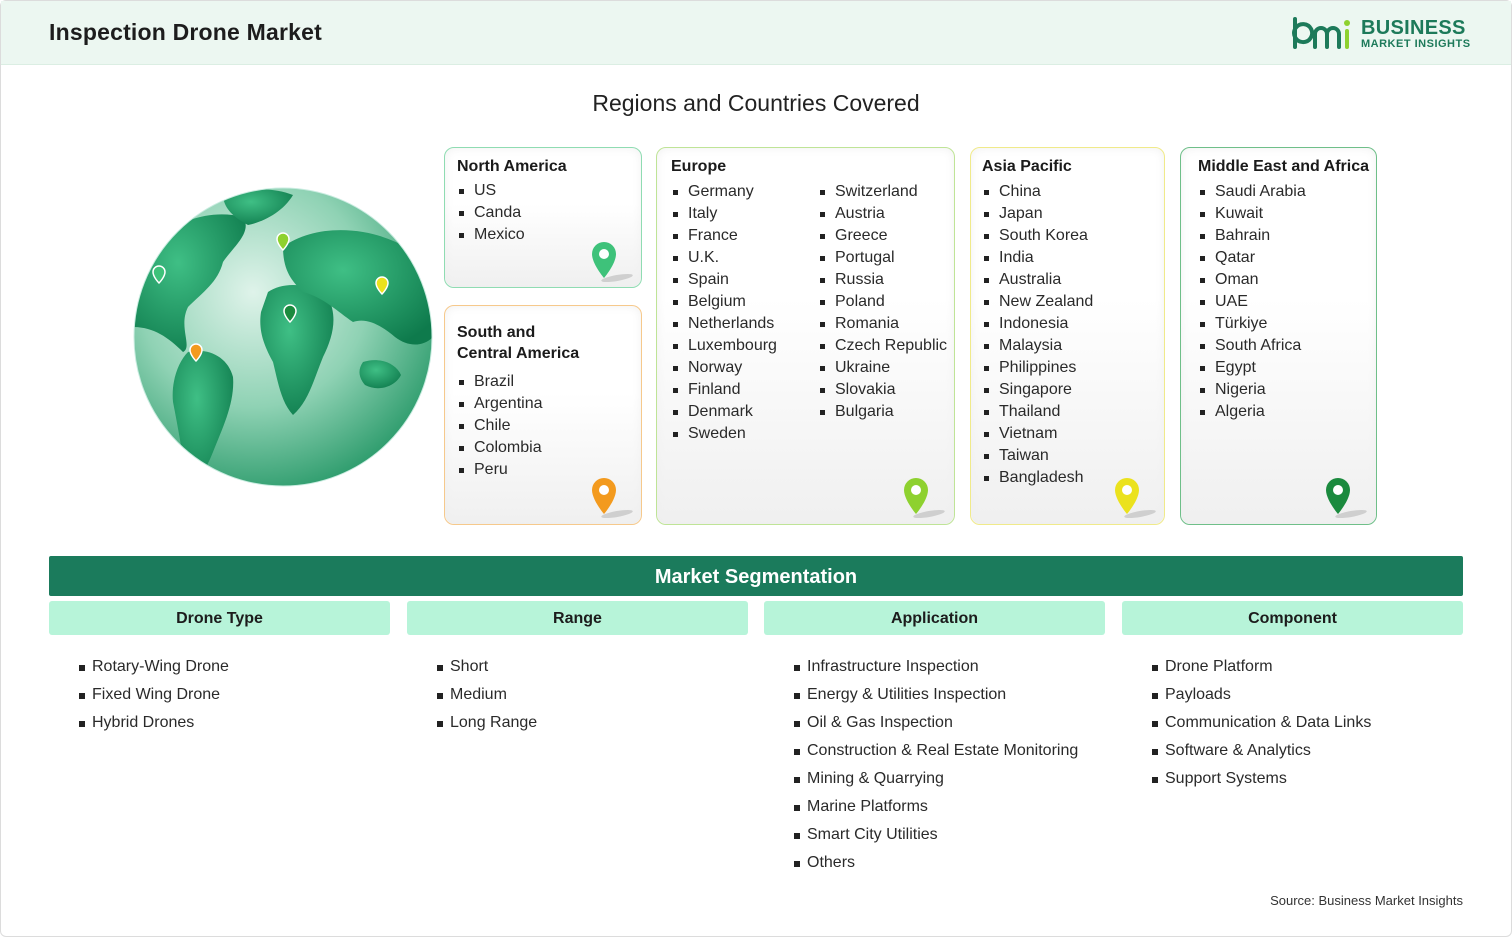 The width and height of the screenshot is (1512, 937). What do you see at coordinates (1261, 779) in the screenshot?
I see `list-item: Support Systems` at bounding box center [1261, 779].